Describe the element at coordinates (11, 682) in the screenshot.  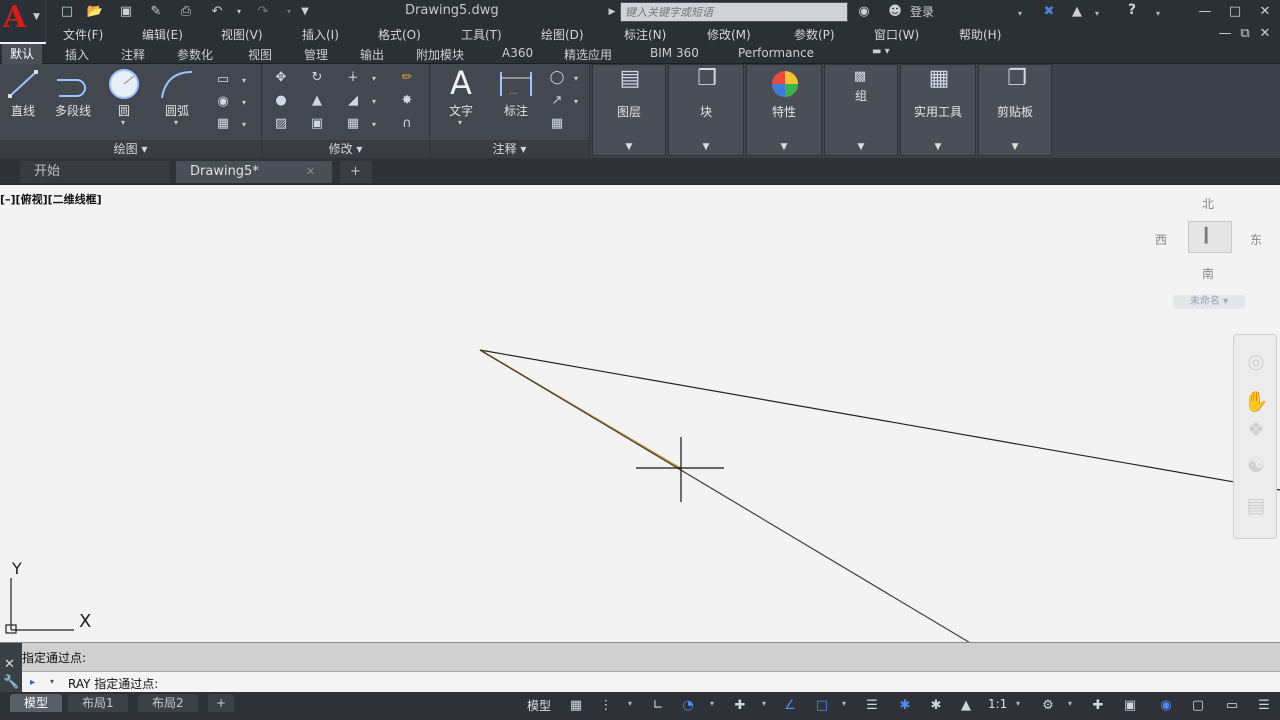
I see `command-customize-icon: 🔧` at that location.